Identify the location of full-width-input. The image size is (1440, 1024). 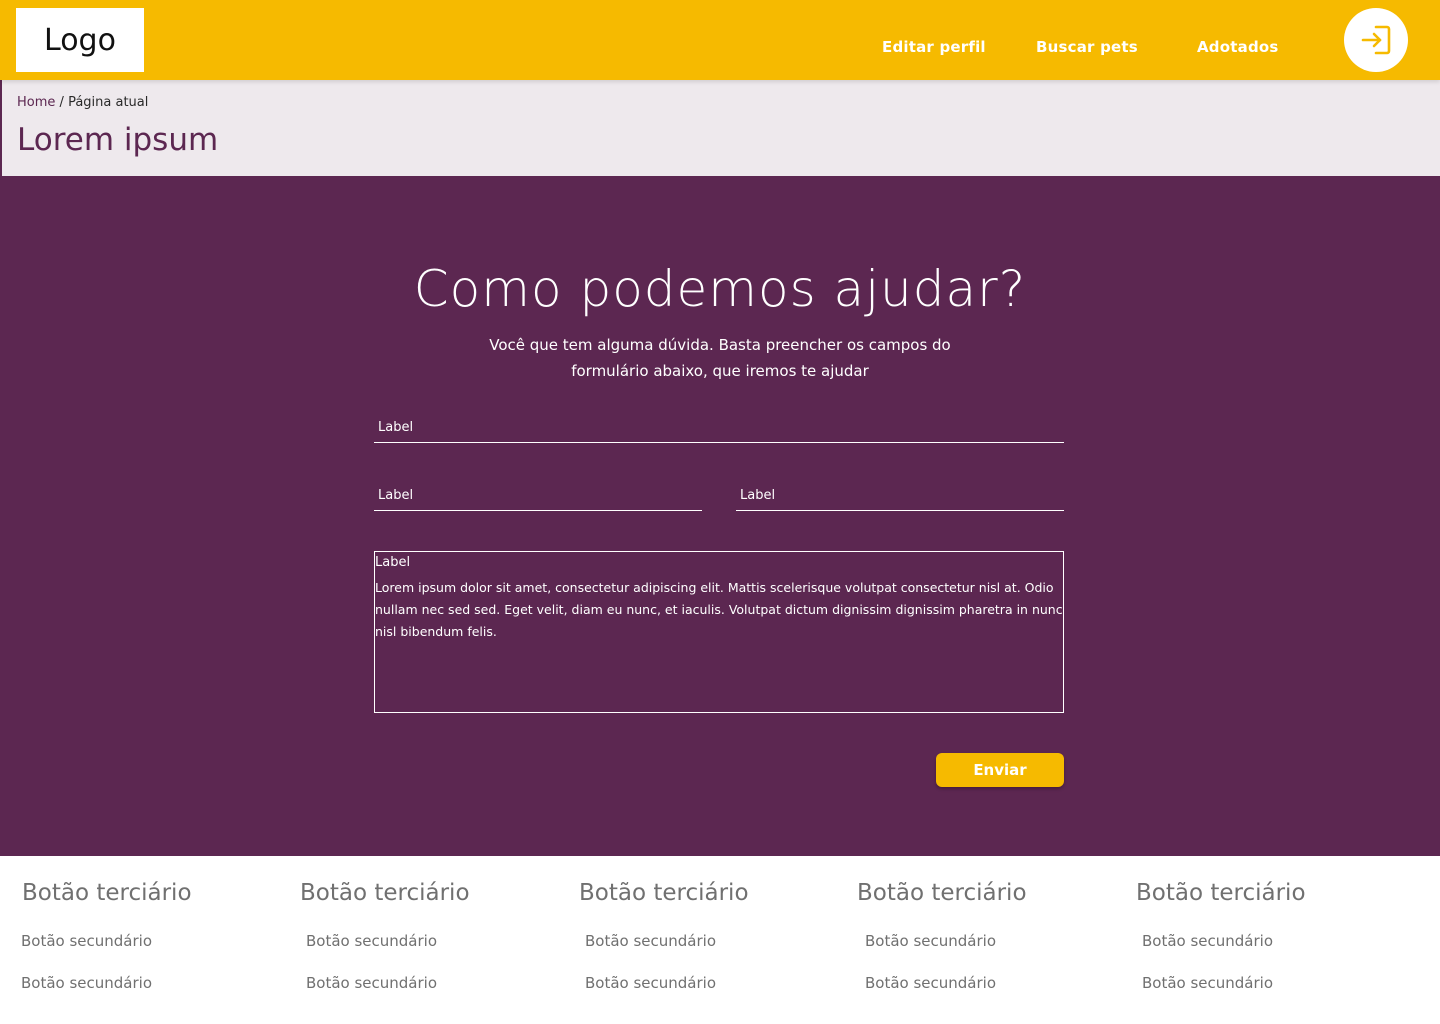
(719, 427).